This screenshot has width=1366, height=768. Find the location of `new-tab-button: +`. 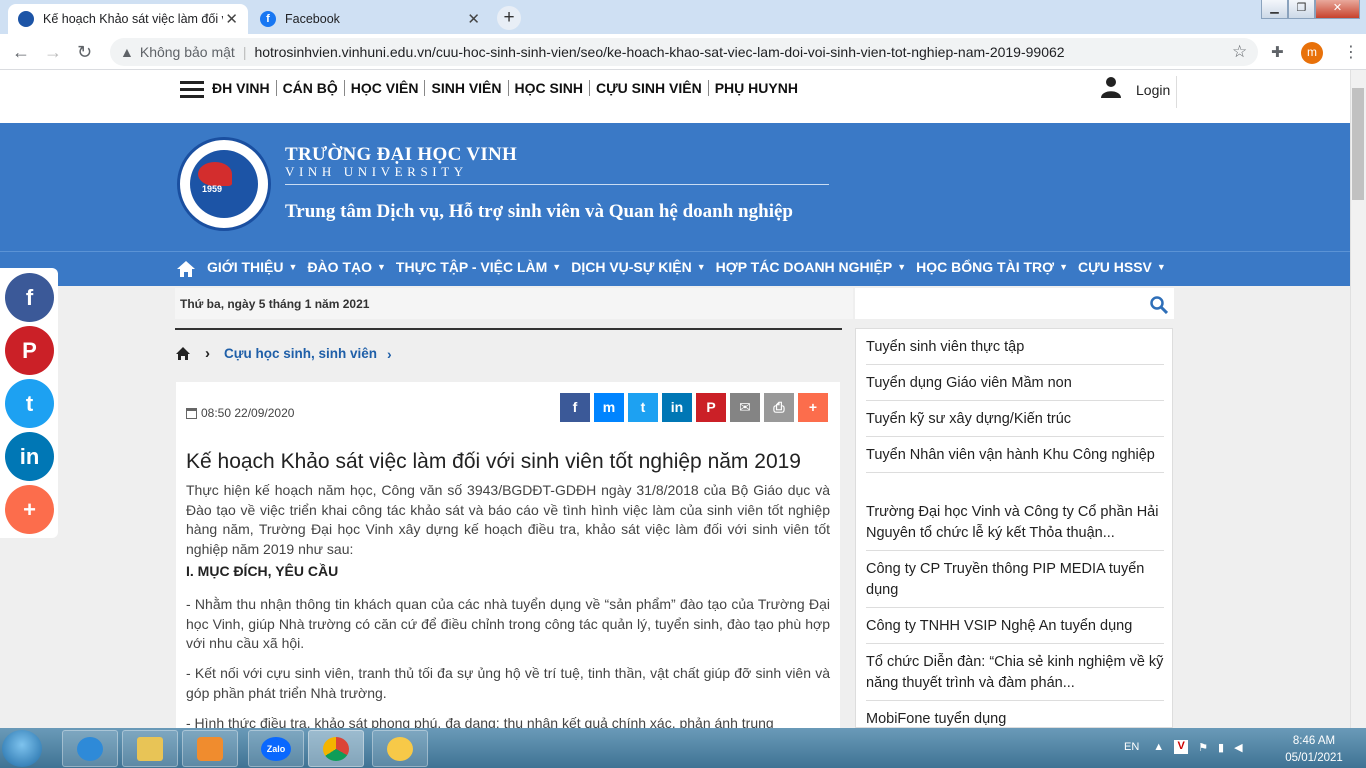

new-tab-button: + is located at coordinates (509, 18).